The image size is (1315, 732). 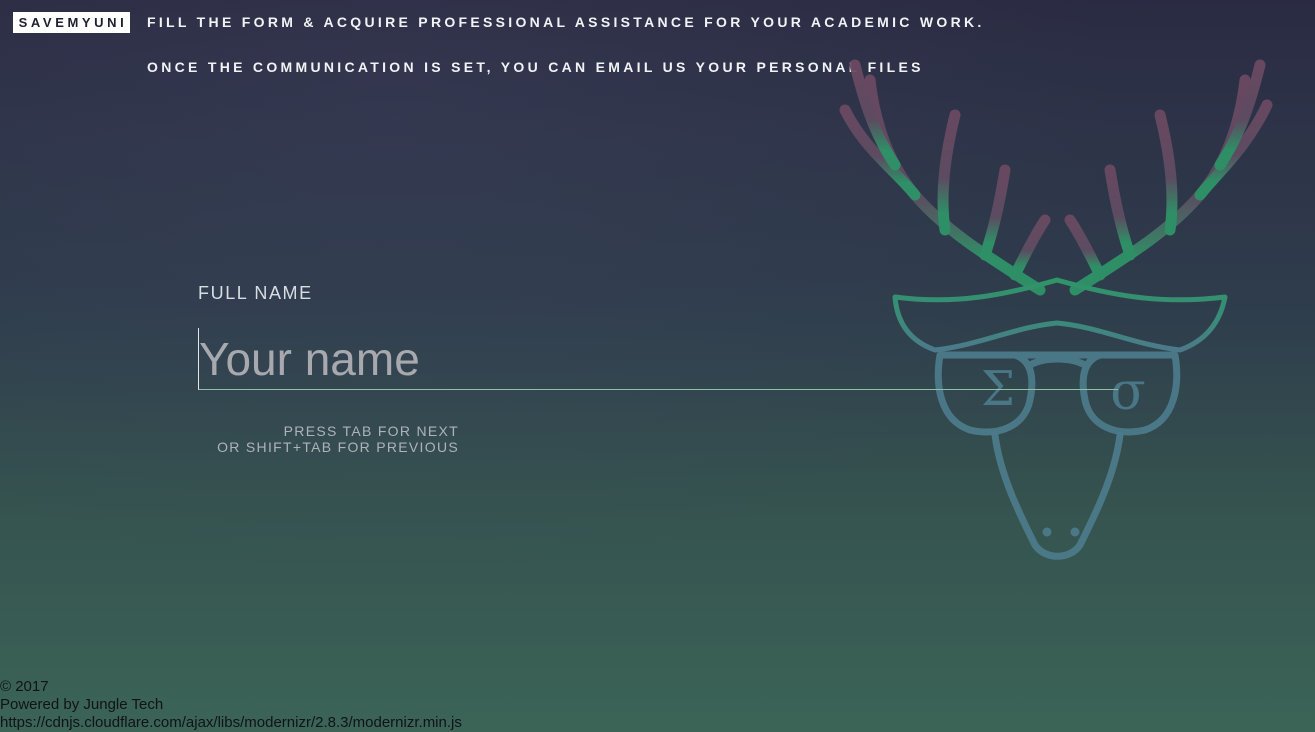 I want to click on full-name-input, so click(x=658, y=359).